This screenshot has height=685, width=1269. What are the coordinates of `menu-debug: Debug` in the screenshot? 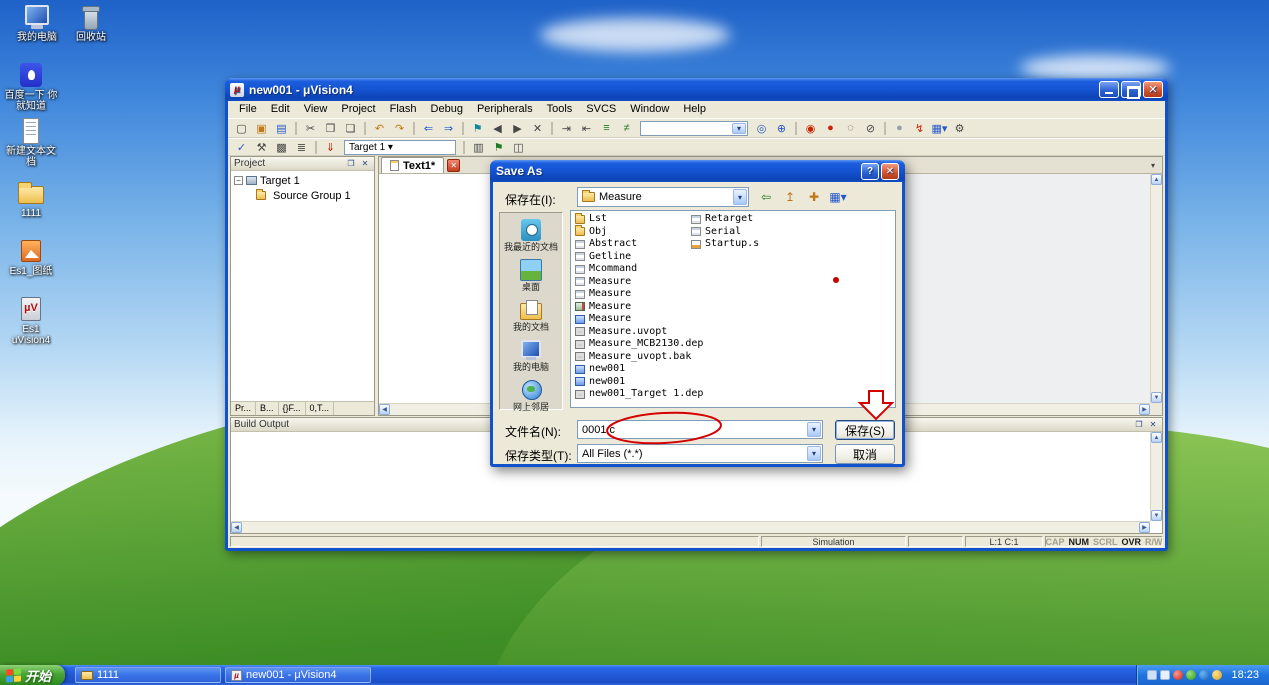 It's located at (447, 109).